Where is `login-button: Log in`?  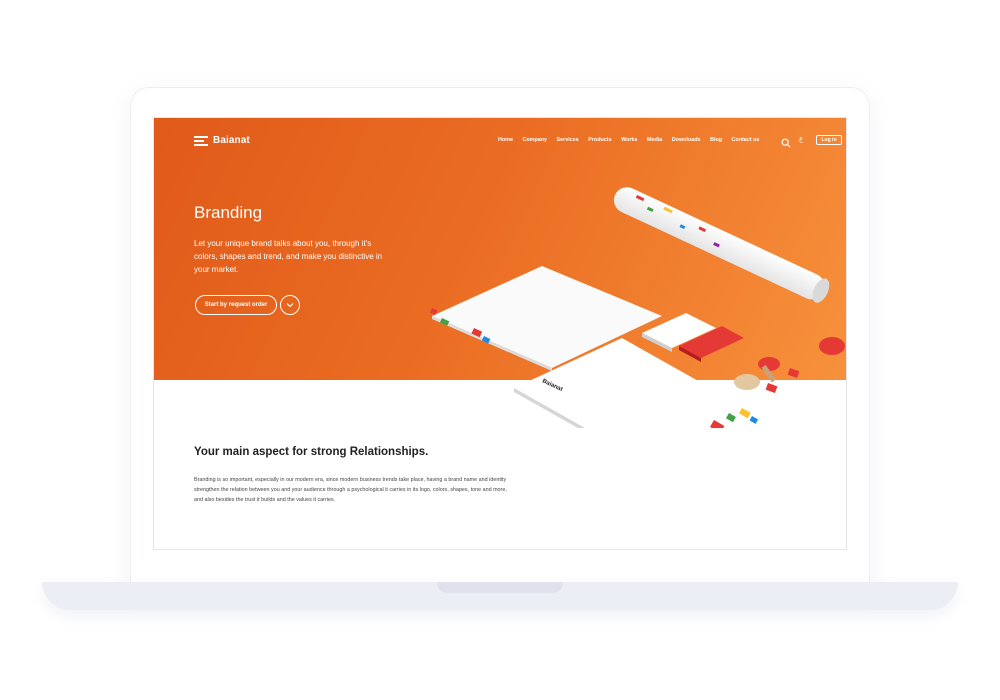
login-button: Log in is located at coordinates (829, 140).